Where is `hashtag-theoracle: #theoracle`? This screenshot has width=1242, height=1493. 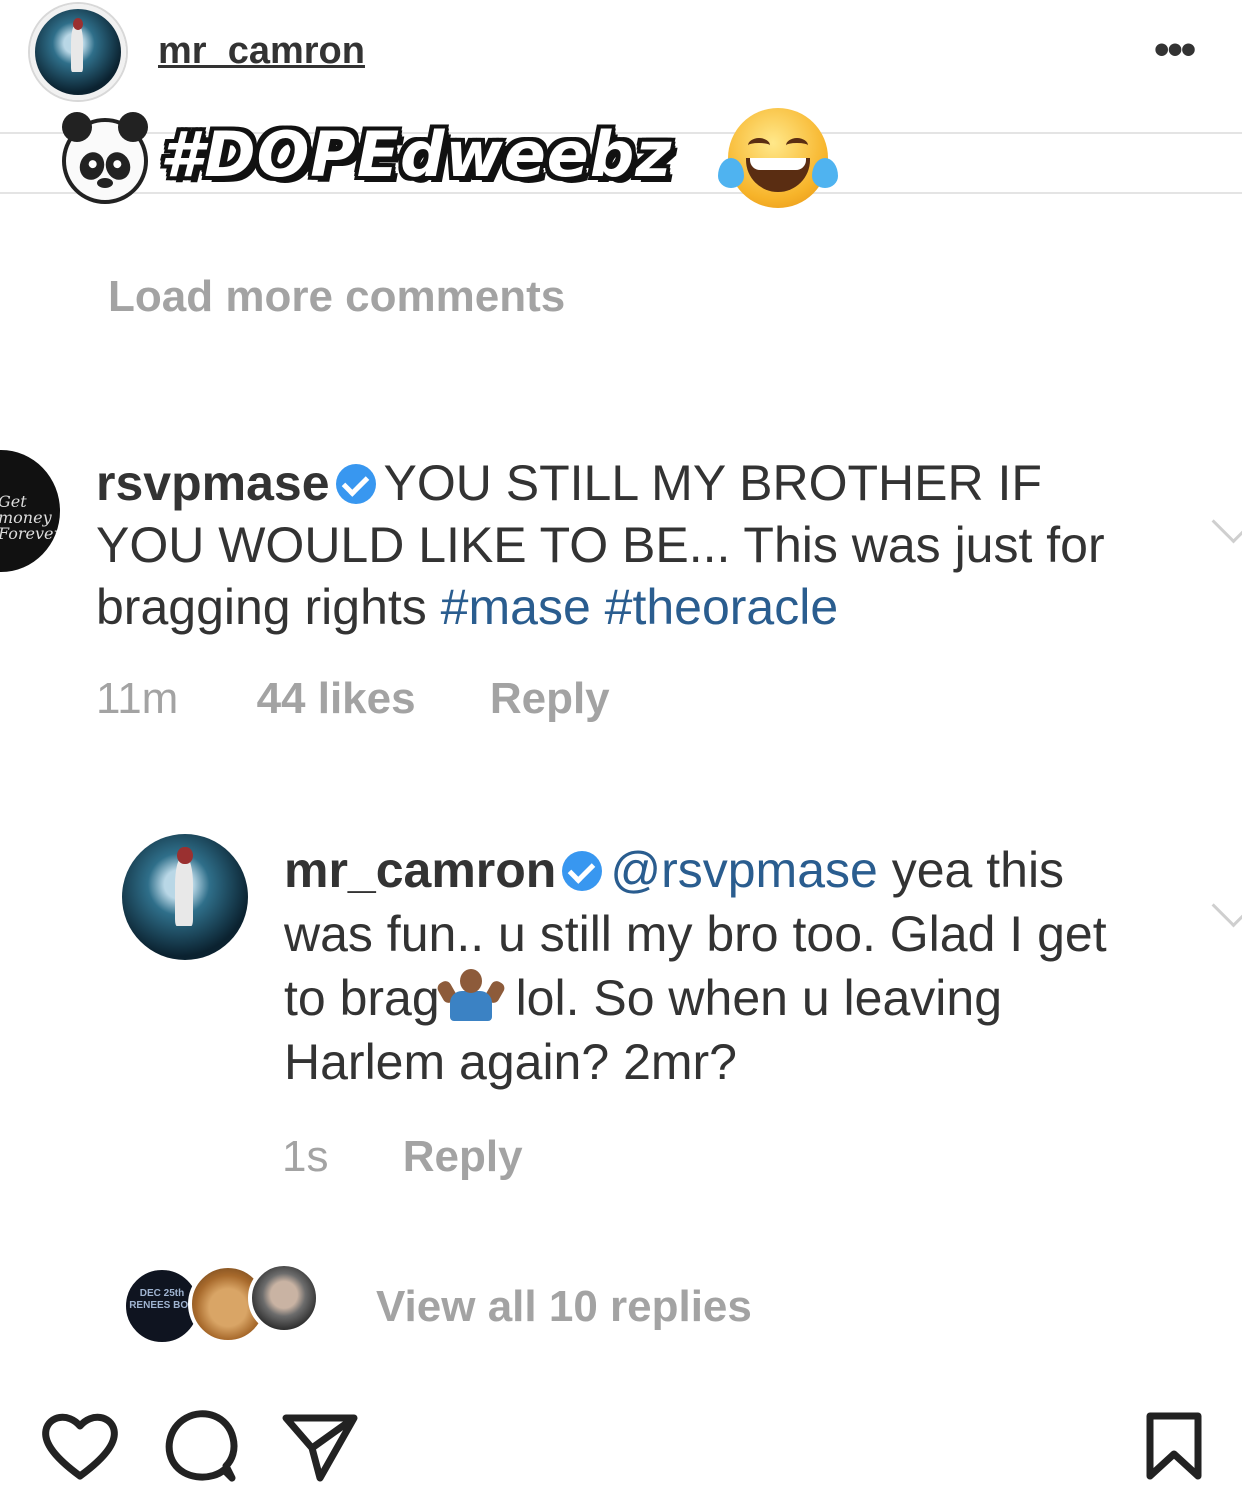 hashtag-theoracle: #theoracle is located at coordinates (722, 607).